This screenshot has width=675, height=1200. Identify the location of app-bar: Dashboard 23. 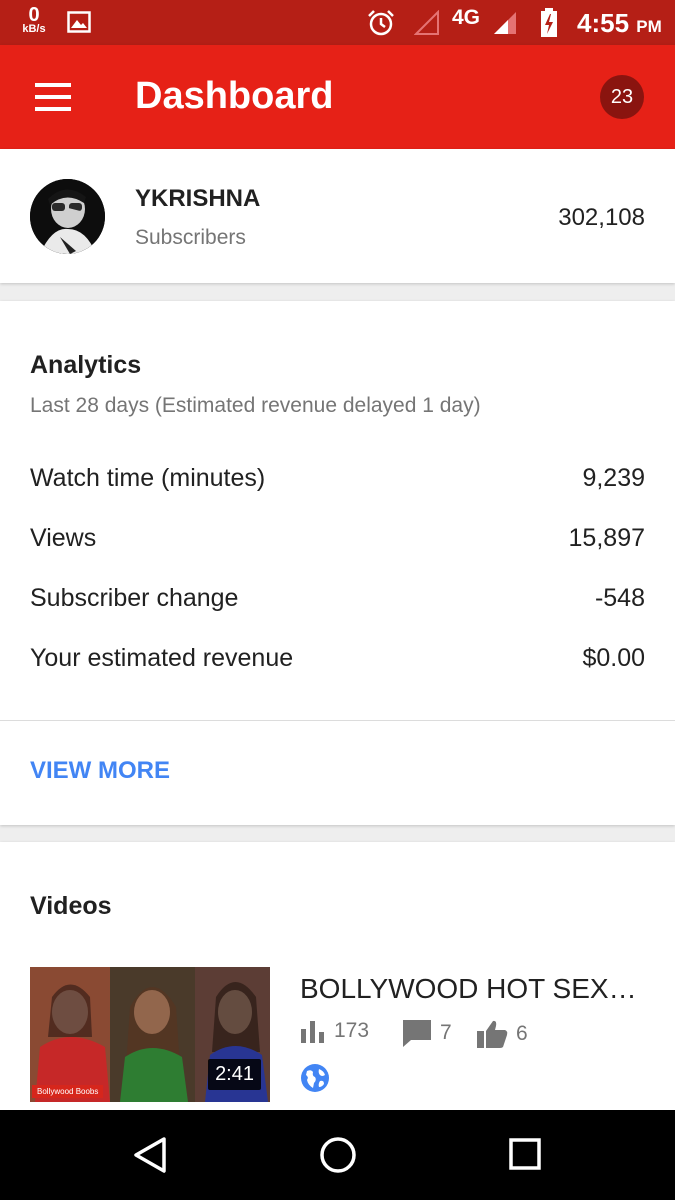
(337, 97).